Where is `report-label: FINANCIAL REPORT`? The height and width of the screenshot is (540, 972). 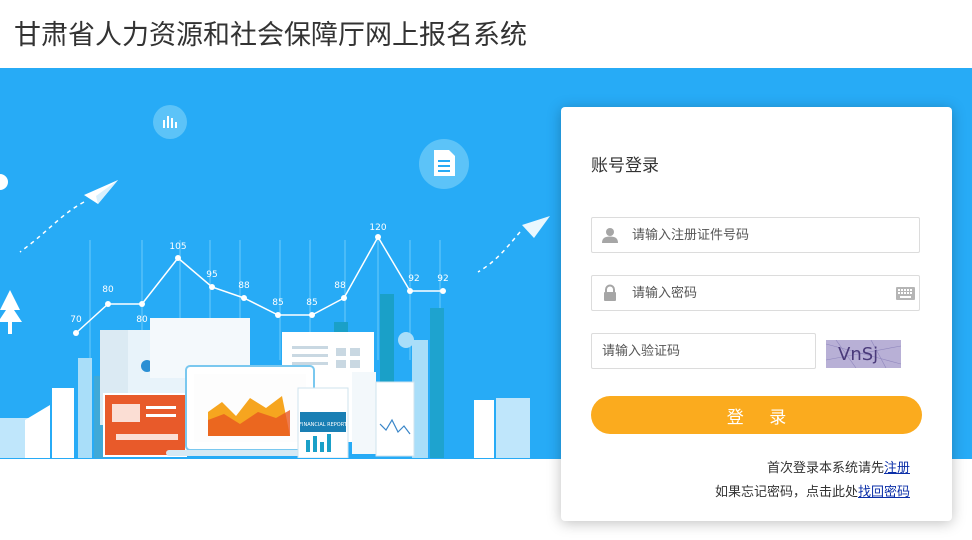 report-label: FINANCIAL REPORT is located at coordinates (323, 425).